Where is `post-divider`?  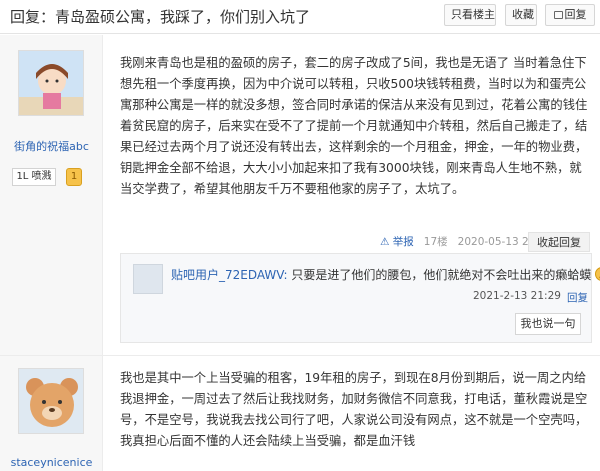 post-divider is located at coordinates (300, 355).